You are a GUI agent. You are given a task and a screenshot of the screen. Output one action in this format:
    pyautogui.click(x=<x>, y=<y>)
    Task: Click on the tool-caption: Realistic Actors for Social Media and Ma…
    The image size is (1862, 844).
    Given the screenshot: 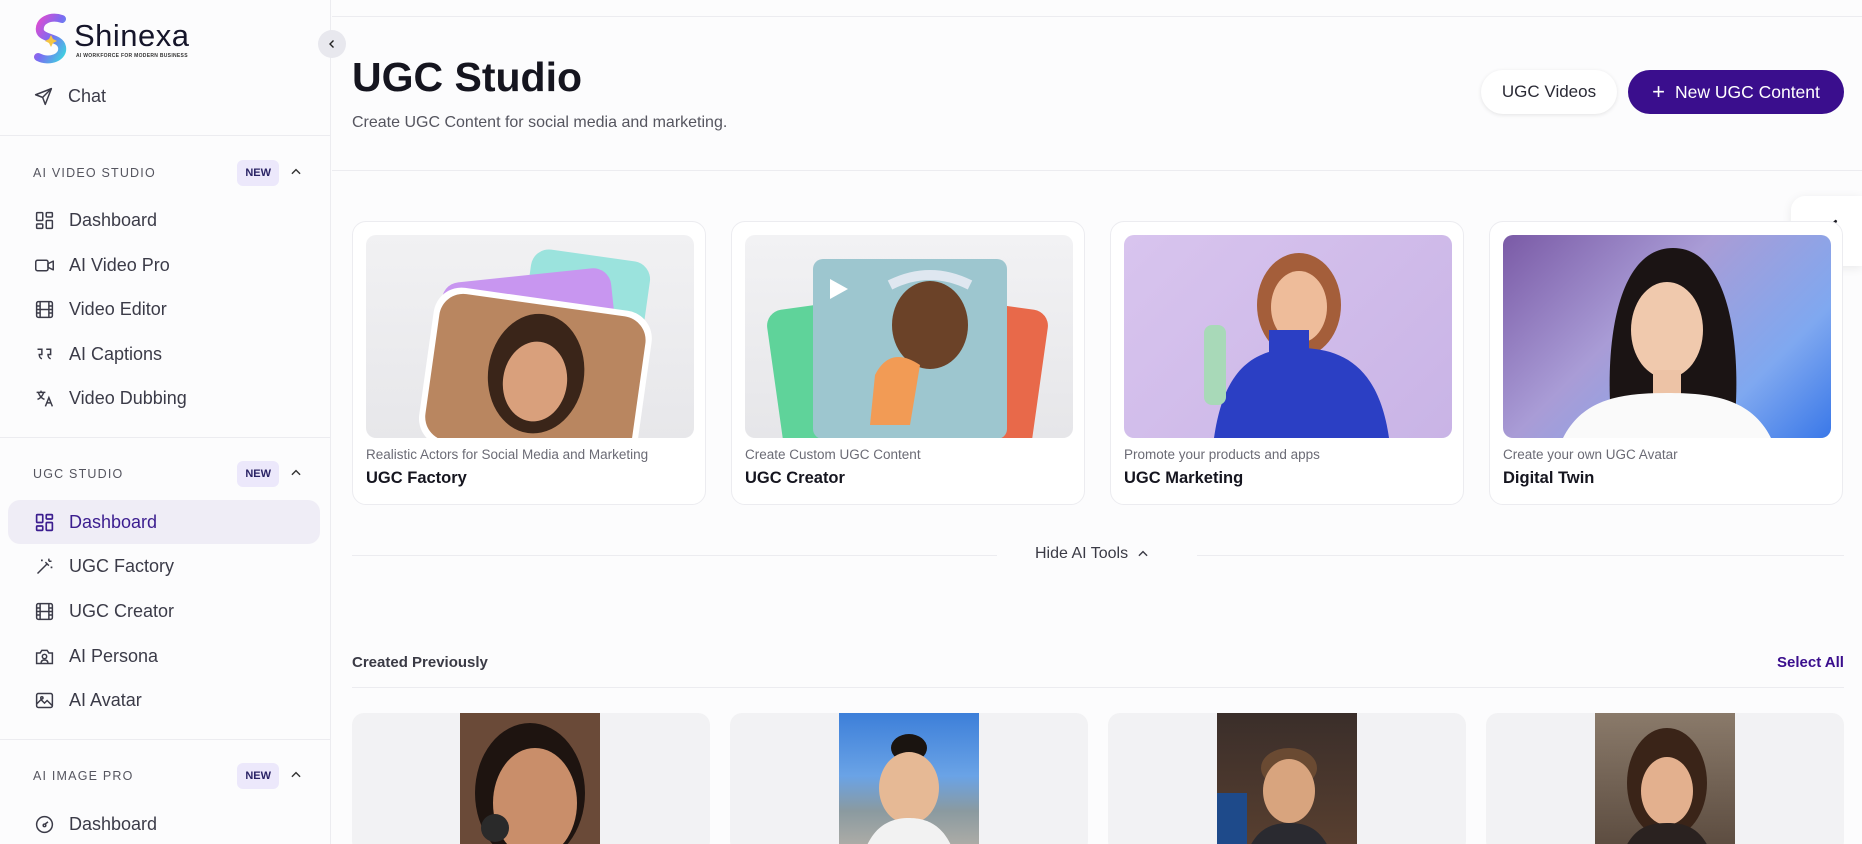 What is the action you would take?
    pyautogui.click(x=507, y=454)
    